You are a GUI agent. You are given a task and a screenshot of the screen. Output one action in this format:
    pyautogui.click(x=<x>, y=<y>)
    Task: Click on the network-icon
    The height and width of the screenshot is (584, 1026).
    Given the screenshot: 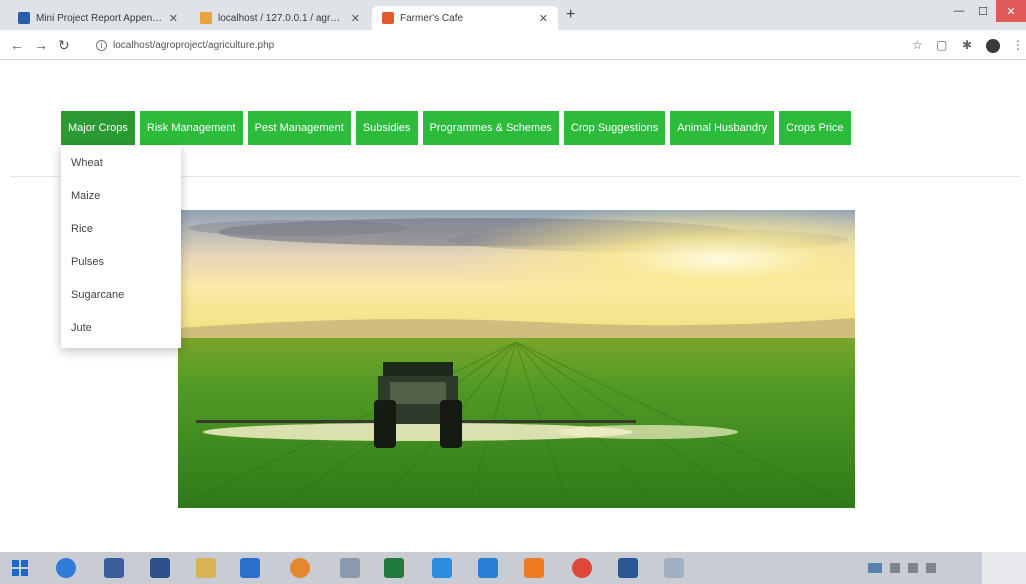 What is the action you would take?
    pyautogui.click(x=895, y=568)
    